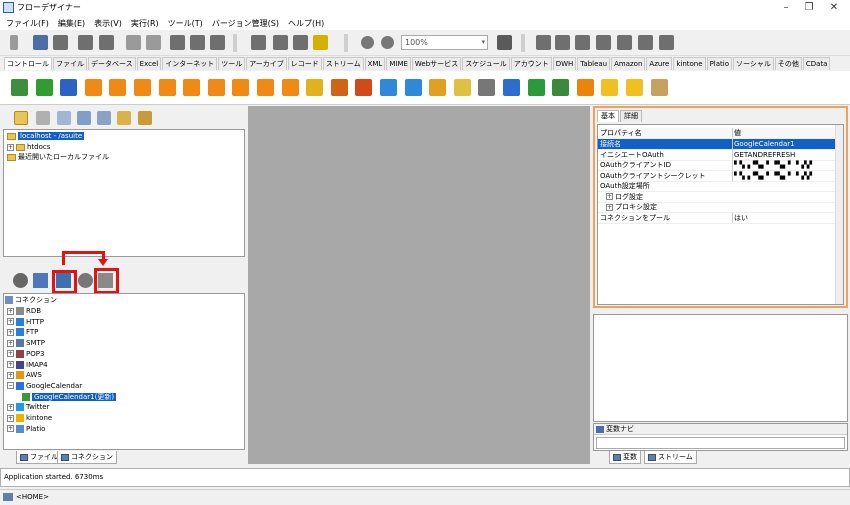 The image size is (850, 505). I want to click on tree-item-localhost: localhost - /asuite, so click(46, 136).